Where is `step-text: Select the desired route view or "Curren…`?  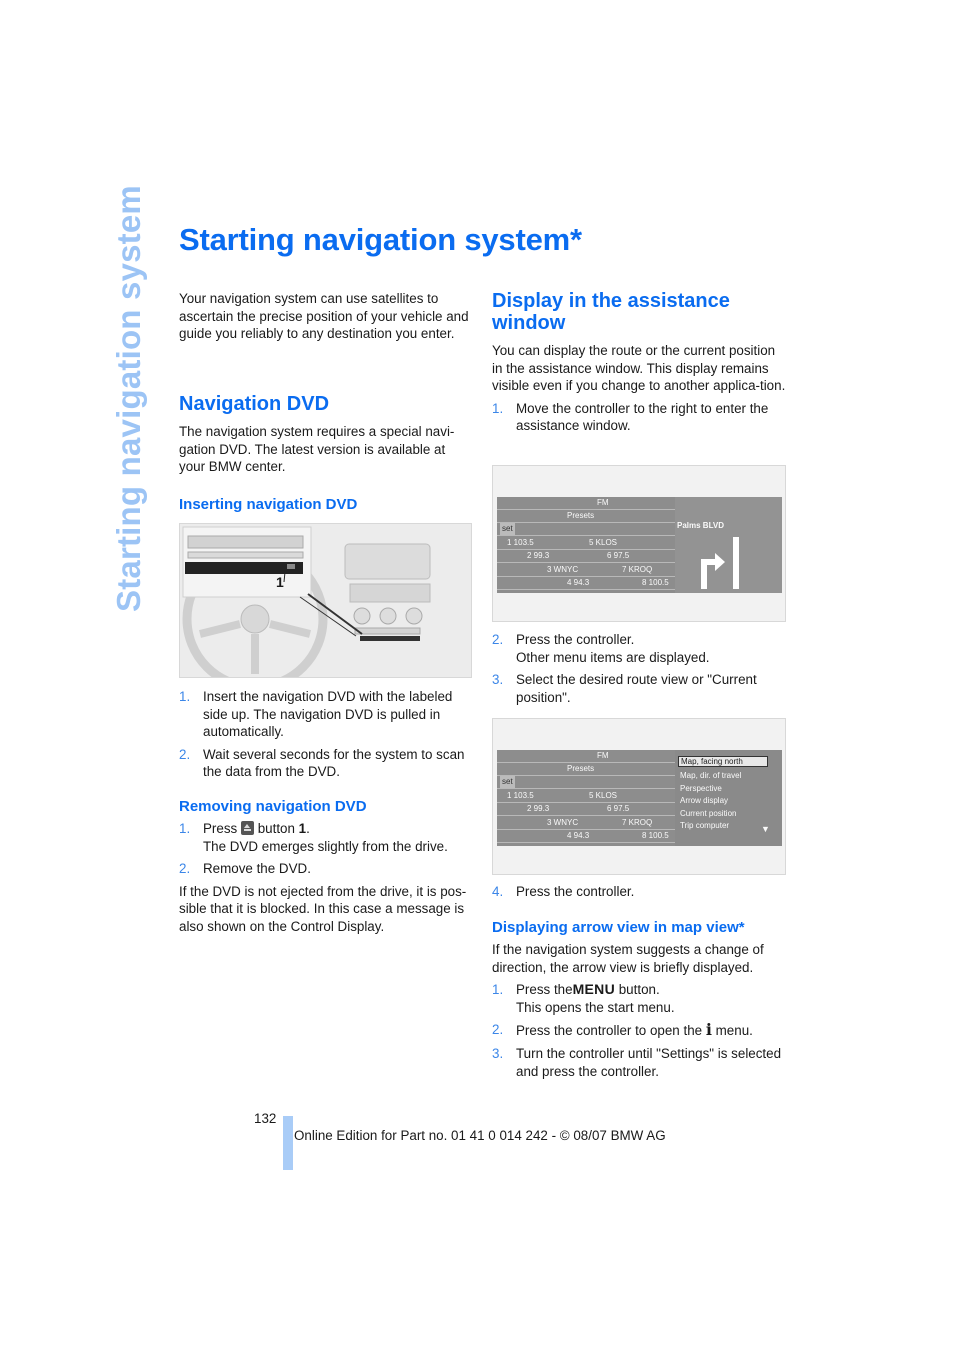
step-text: Select the desired route view or "Curren… is located at coordinates (636, 688).